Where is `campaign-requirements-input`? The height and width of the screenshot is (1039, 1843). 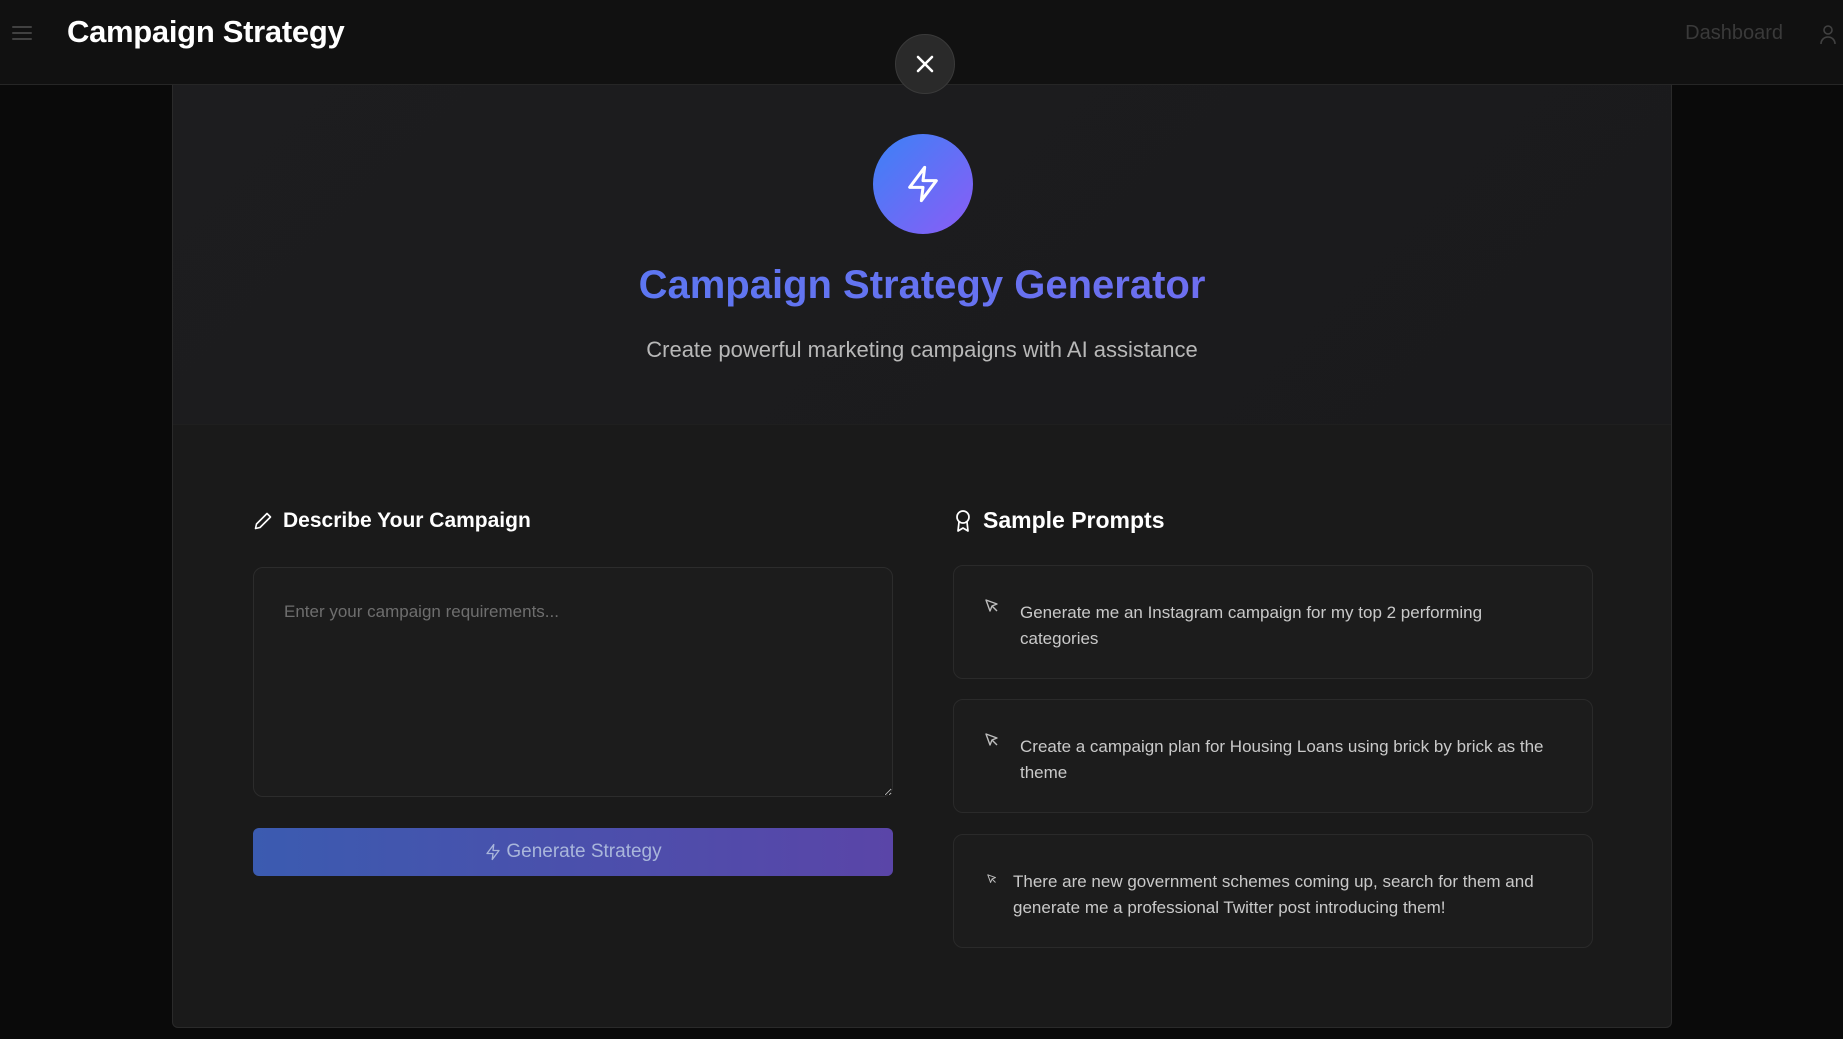
campaign-requirements-input is located at coordinates (573, 682).